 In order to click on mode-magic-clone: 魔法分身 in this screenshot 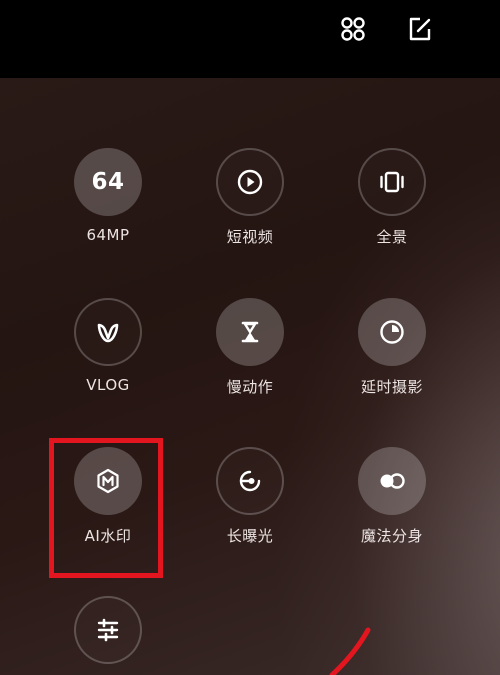, I will do `click(392, 496)`.